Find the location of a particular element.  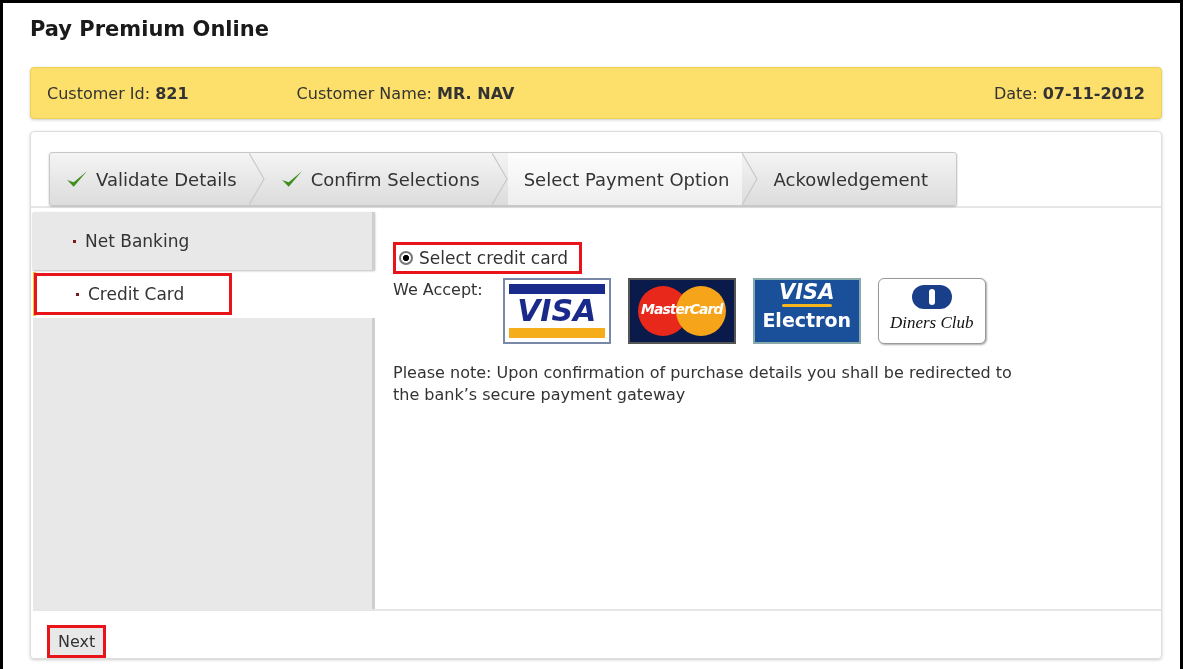

customer-id: Customer Id: 821 is located at coordinates (118, 93).